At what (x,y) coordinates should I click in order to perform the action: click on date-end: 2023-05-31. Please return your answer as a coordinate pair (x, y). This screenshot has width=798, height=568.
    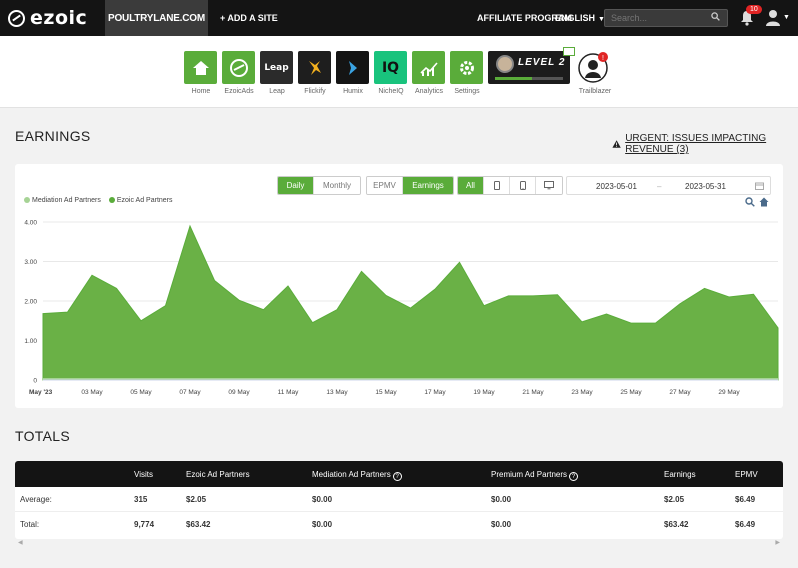
    Looking at the image, I should click on (705, 186).